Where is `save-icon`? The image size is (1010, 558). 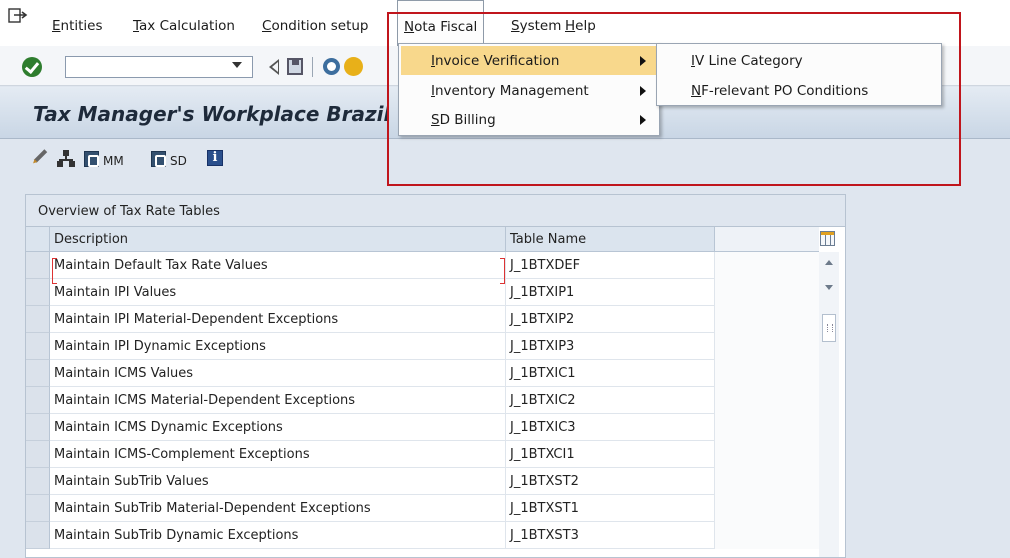
save-icon is located at coordinates (295, 66).